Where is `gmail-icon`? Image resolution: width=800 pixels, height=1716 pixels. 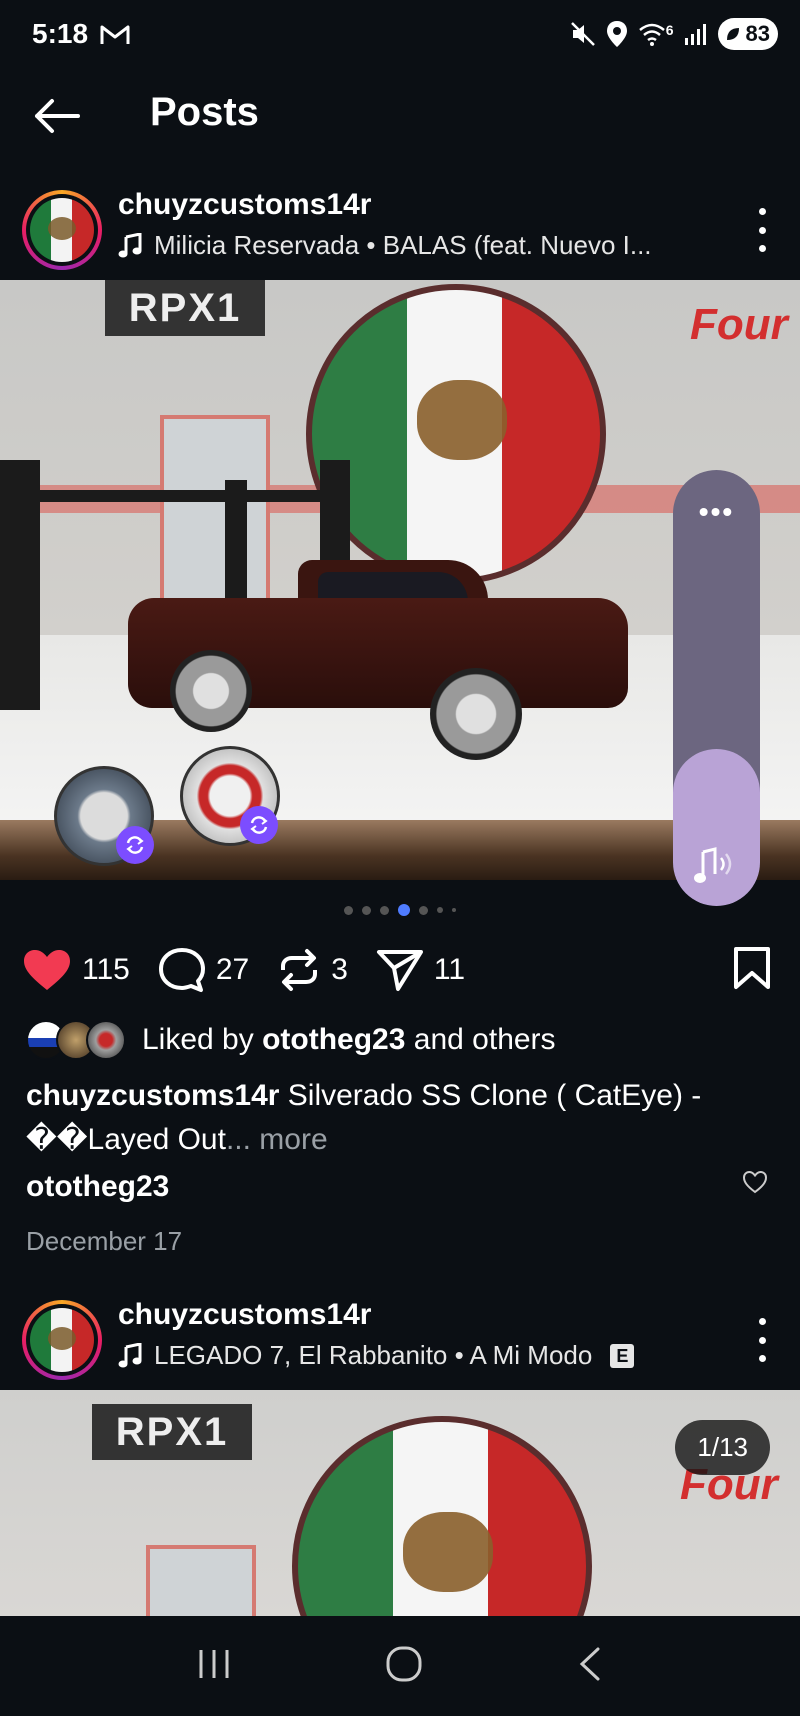 gmail-icon is located at coordinates (115, 34).